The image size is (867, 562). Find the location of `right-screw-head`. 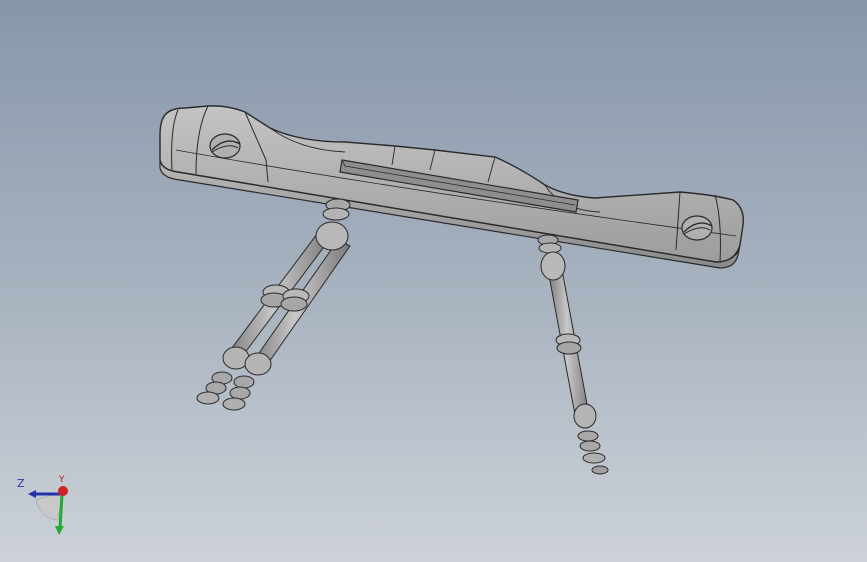

right-screw-head is located at coordinates (697, 228).